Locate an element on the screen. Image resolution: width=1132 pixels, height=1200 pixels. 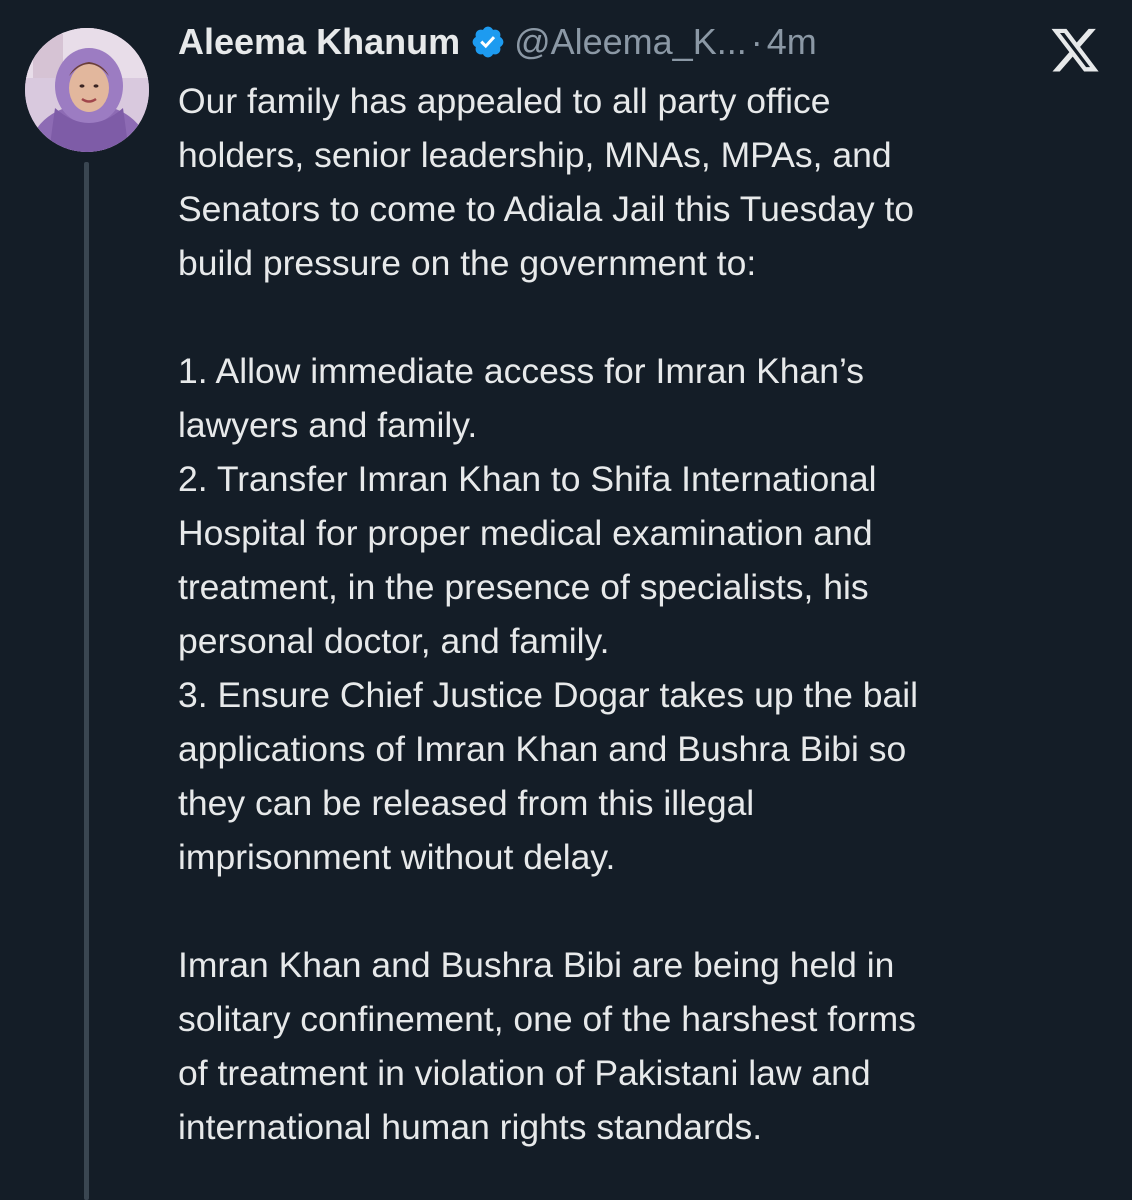
tweet-header: Aleema Khanum @Aleema_K... · 4m is located at coordinates (497, 42).